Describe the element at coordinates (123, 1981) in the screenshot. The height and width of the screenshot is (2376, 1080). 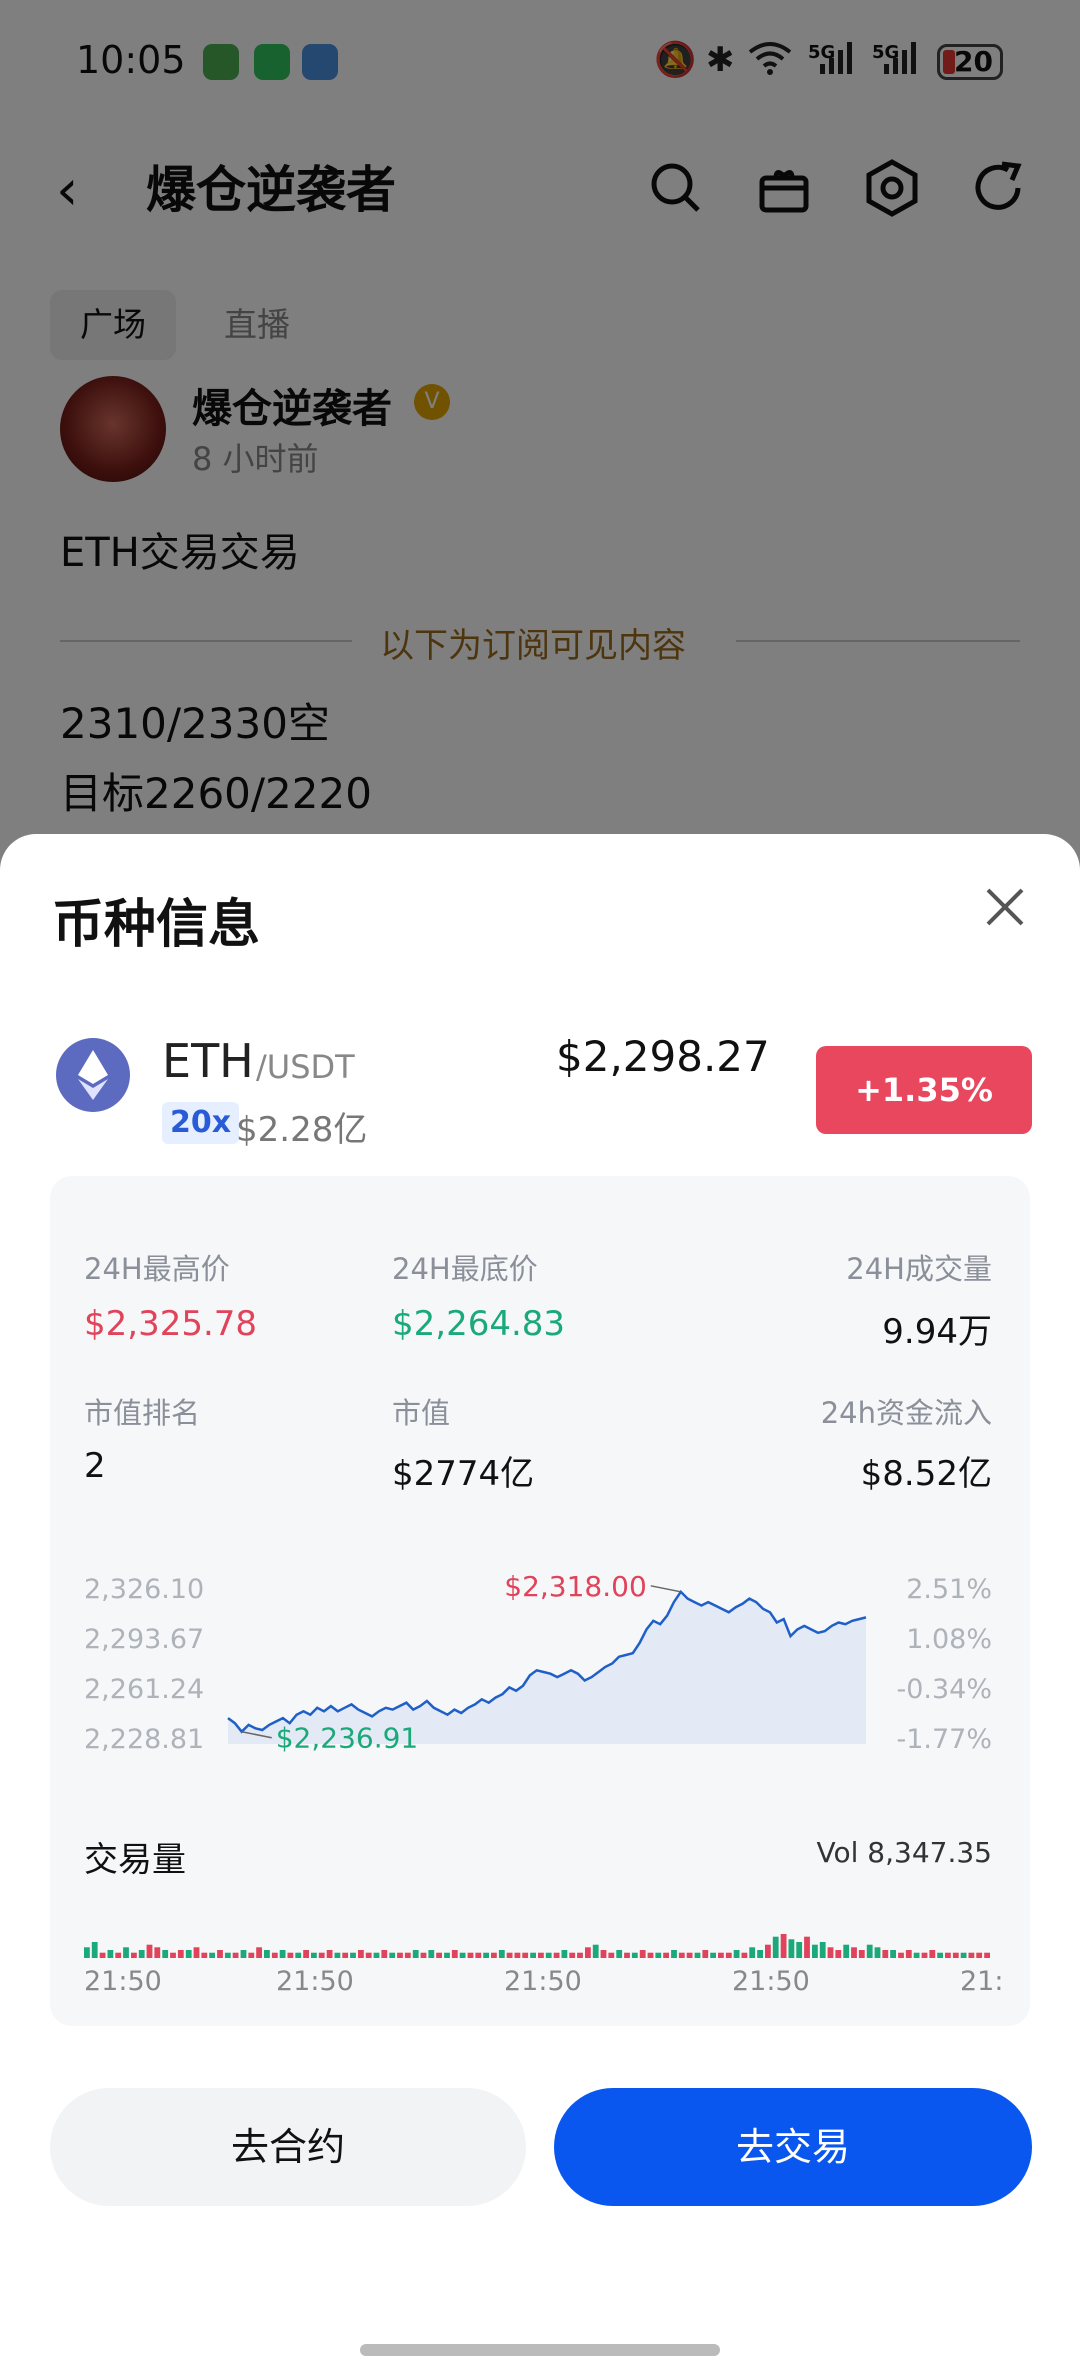
I see `x-tick-0: 21:50` at that location.